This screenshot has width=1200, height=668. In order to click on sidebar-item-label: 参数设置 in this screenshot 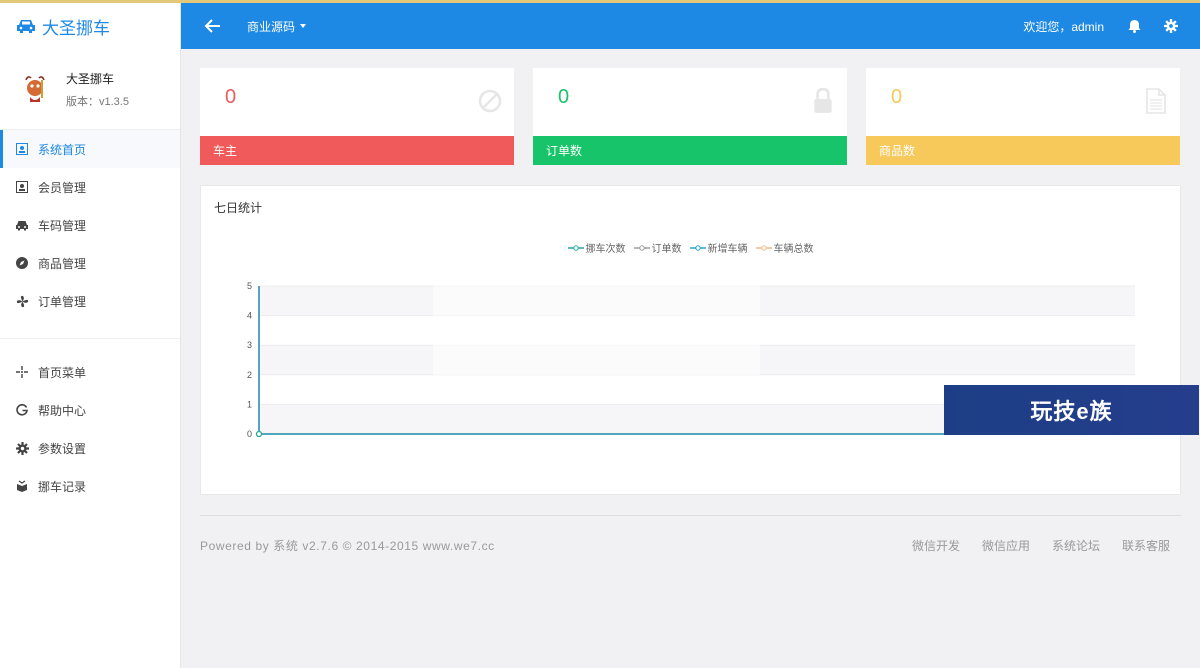, I will do `click(62, 448)`.